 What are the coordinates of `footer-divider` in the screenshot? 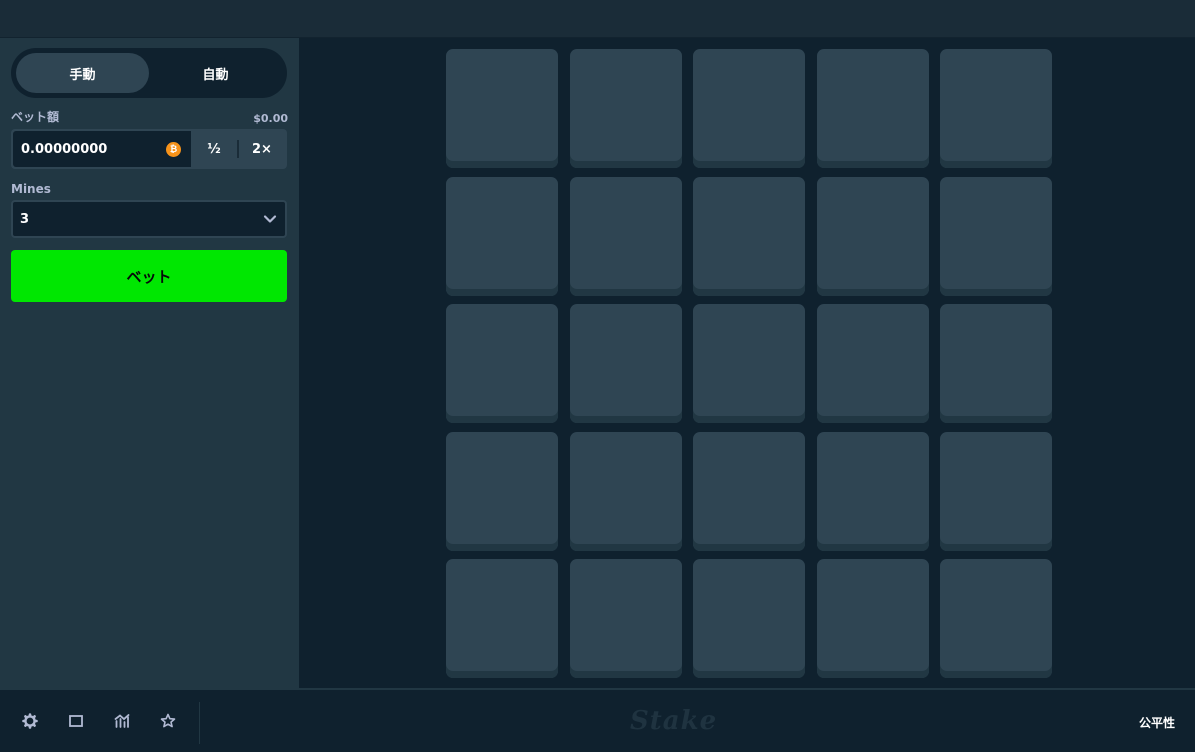 It's located at (199, 723).